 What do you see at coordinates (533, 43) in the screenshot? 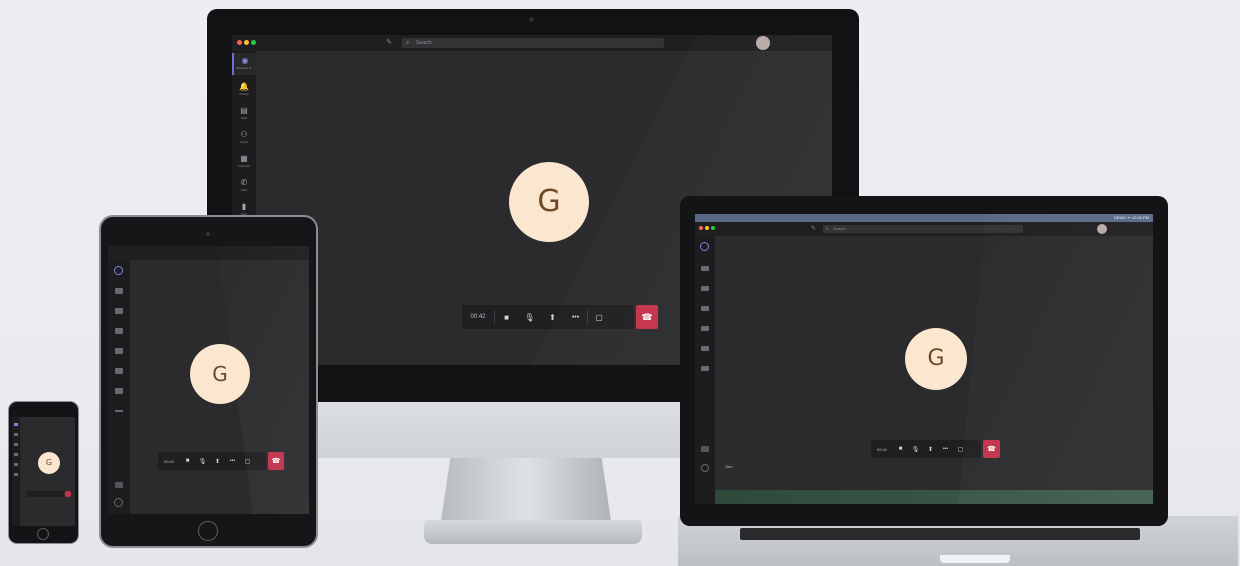
I see `search-input: ⌕ Search` at bounding box center [533, 43].